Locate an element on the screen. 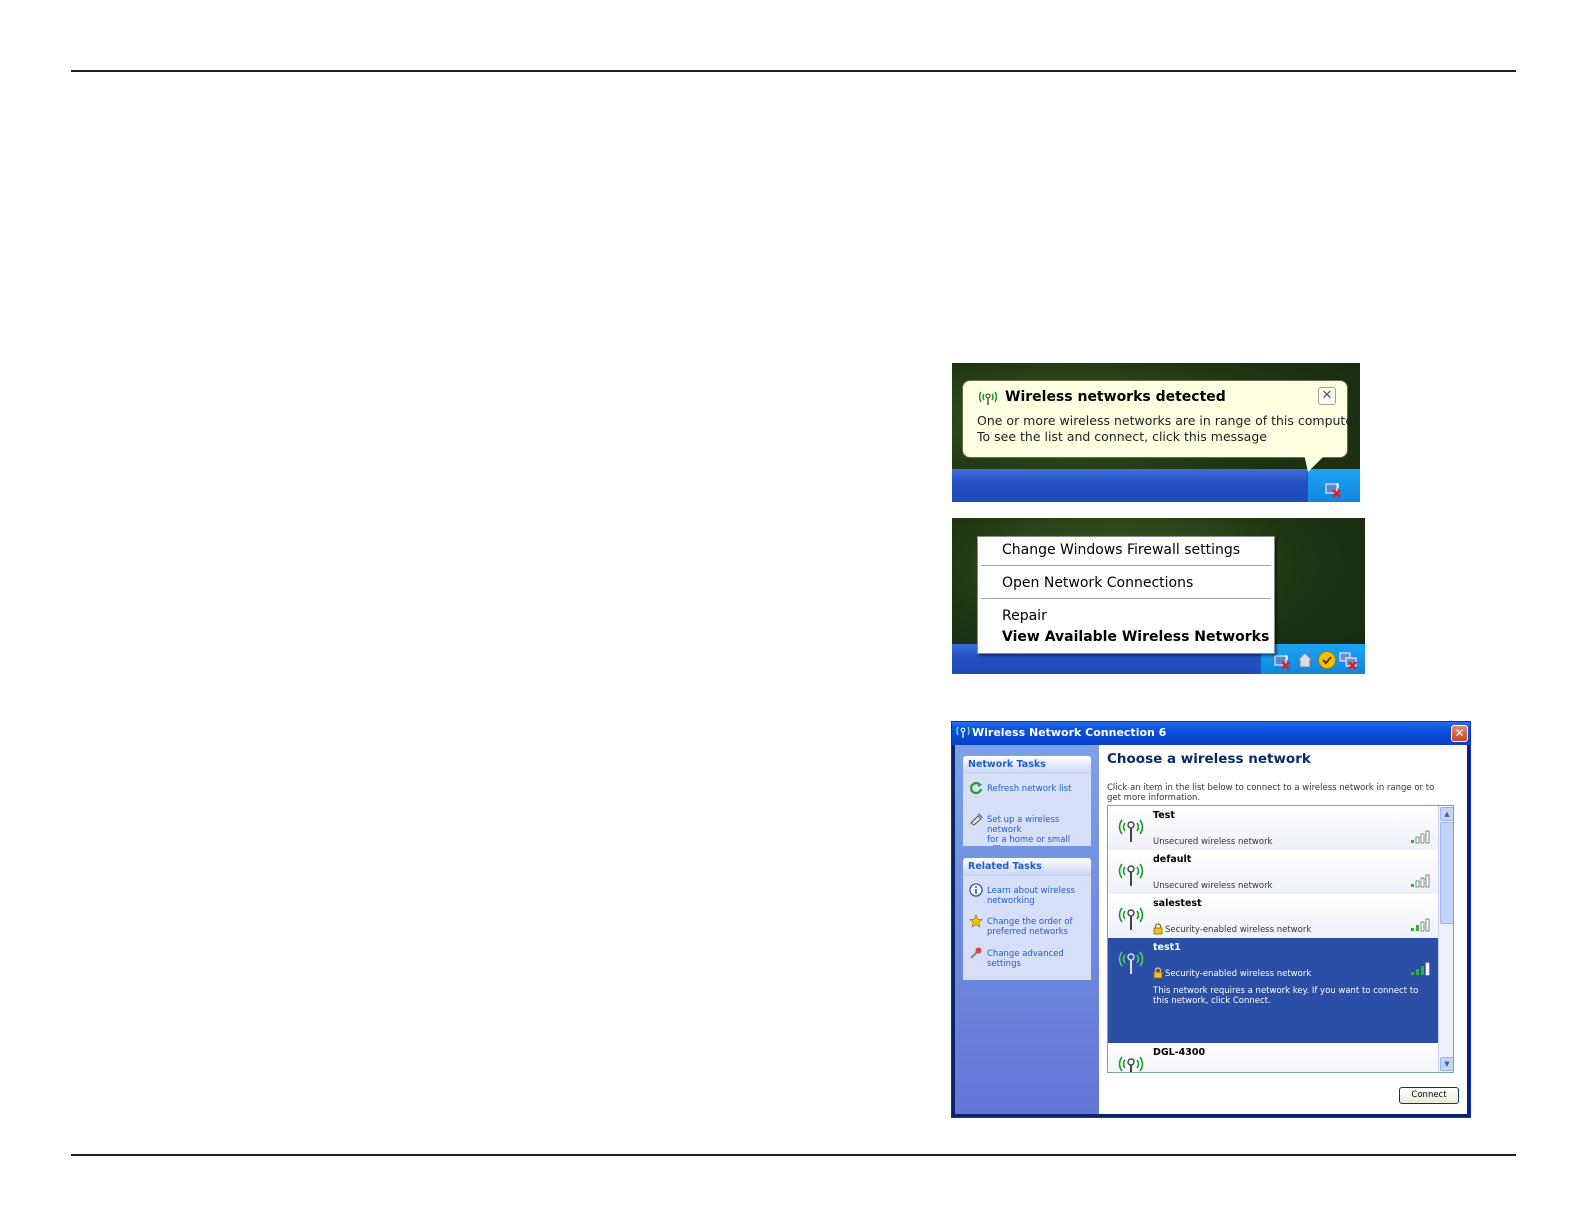  taskbar is located at coordinates (1156, 485).